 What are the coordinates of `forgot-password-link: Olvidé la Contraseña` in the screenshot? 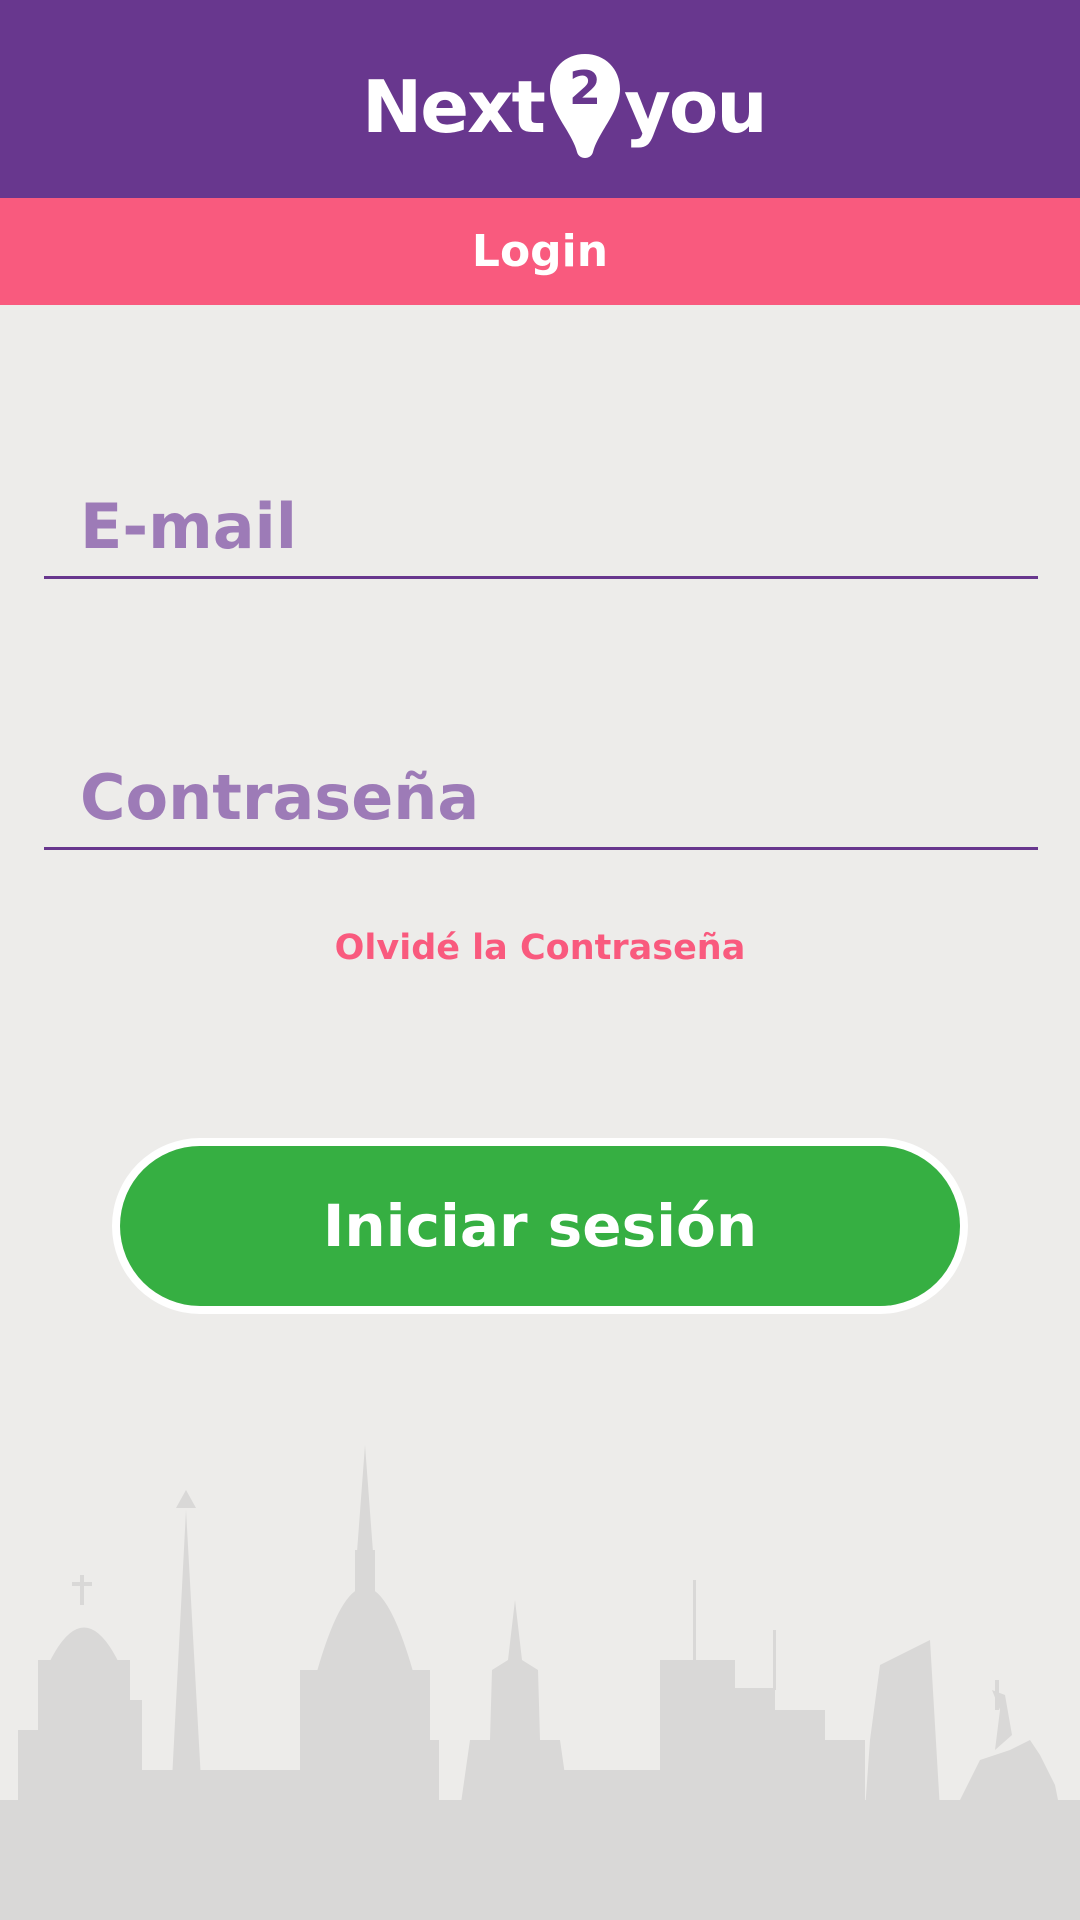 It's located at (540, 948).